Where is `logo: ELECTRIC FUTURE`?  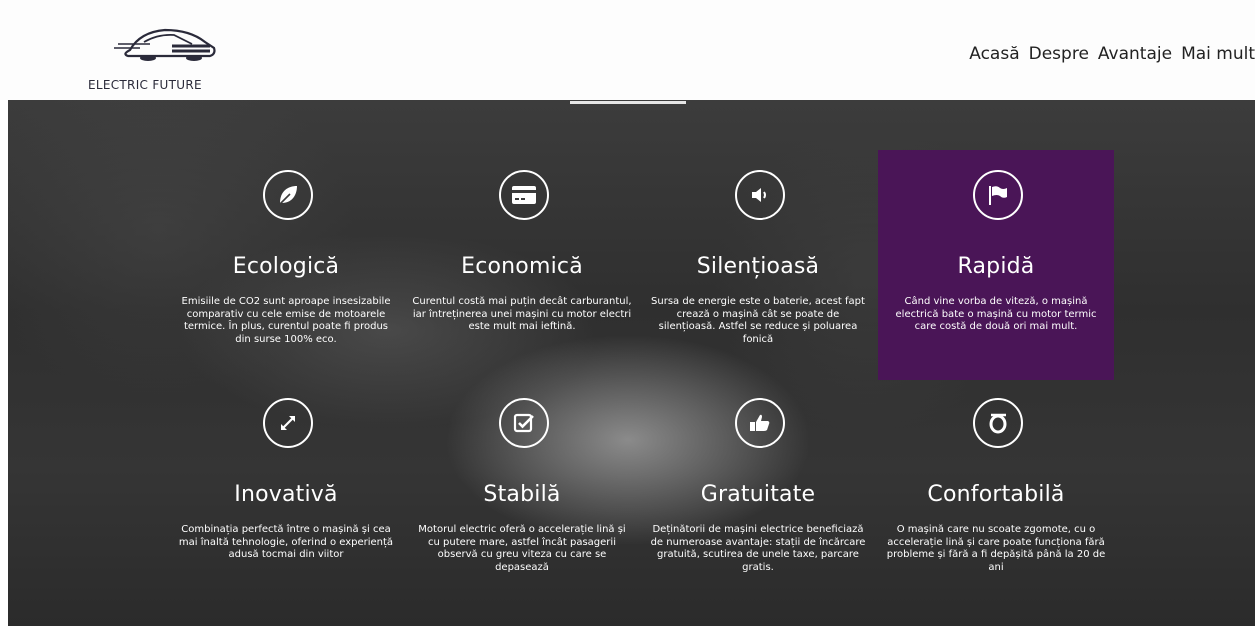 logo: ELECTRIC FUTURE is located at coordinates (168, 56).